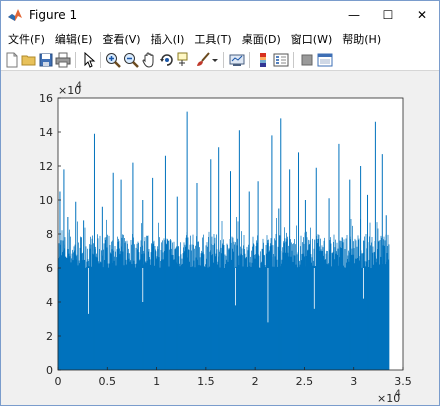 This screenshot has height=406, width=440. I want to click on menu-window: 窗口(W), so click(311, 39).